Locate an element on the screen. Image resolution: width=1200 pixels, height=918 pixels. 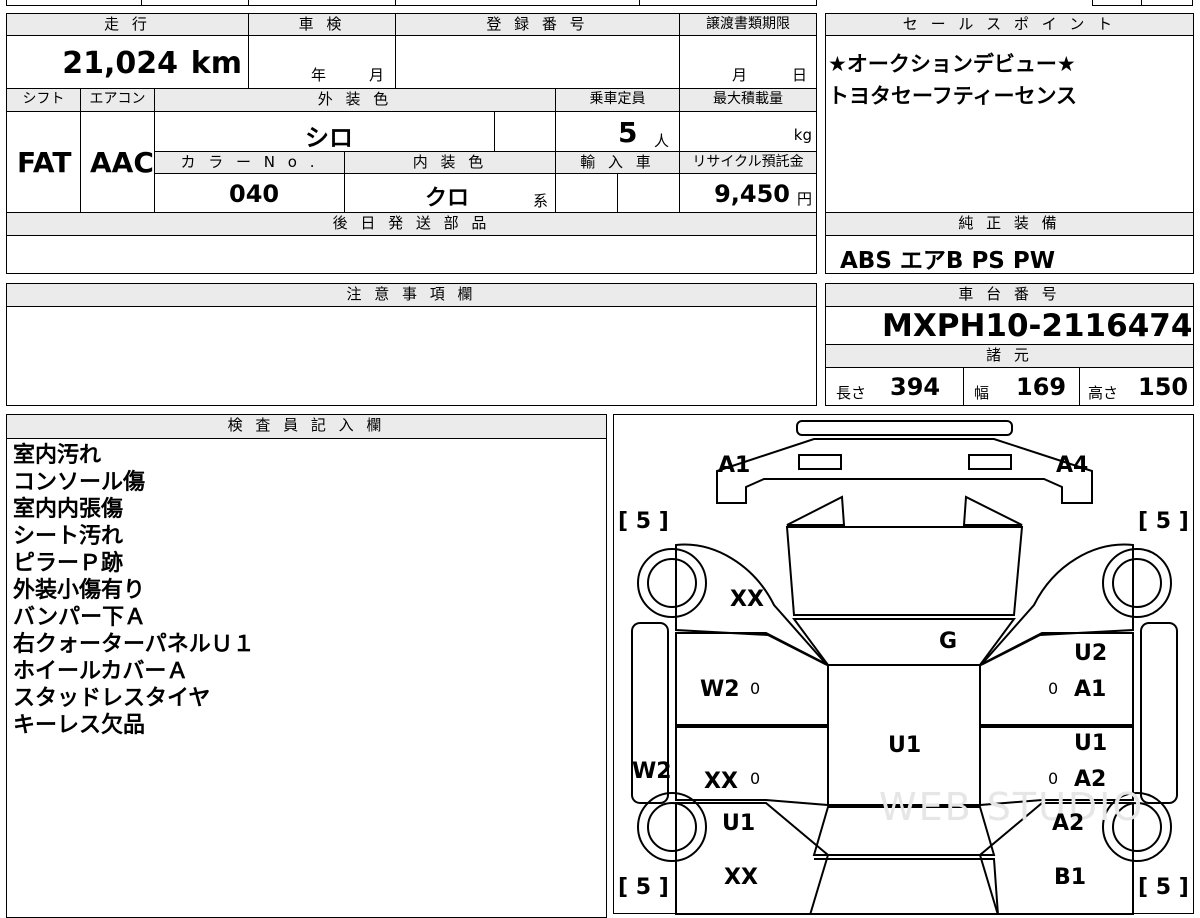
interior-color-suffix: 系 is located at coordinates (541, 201).